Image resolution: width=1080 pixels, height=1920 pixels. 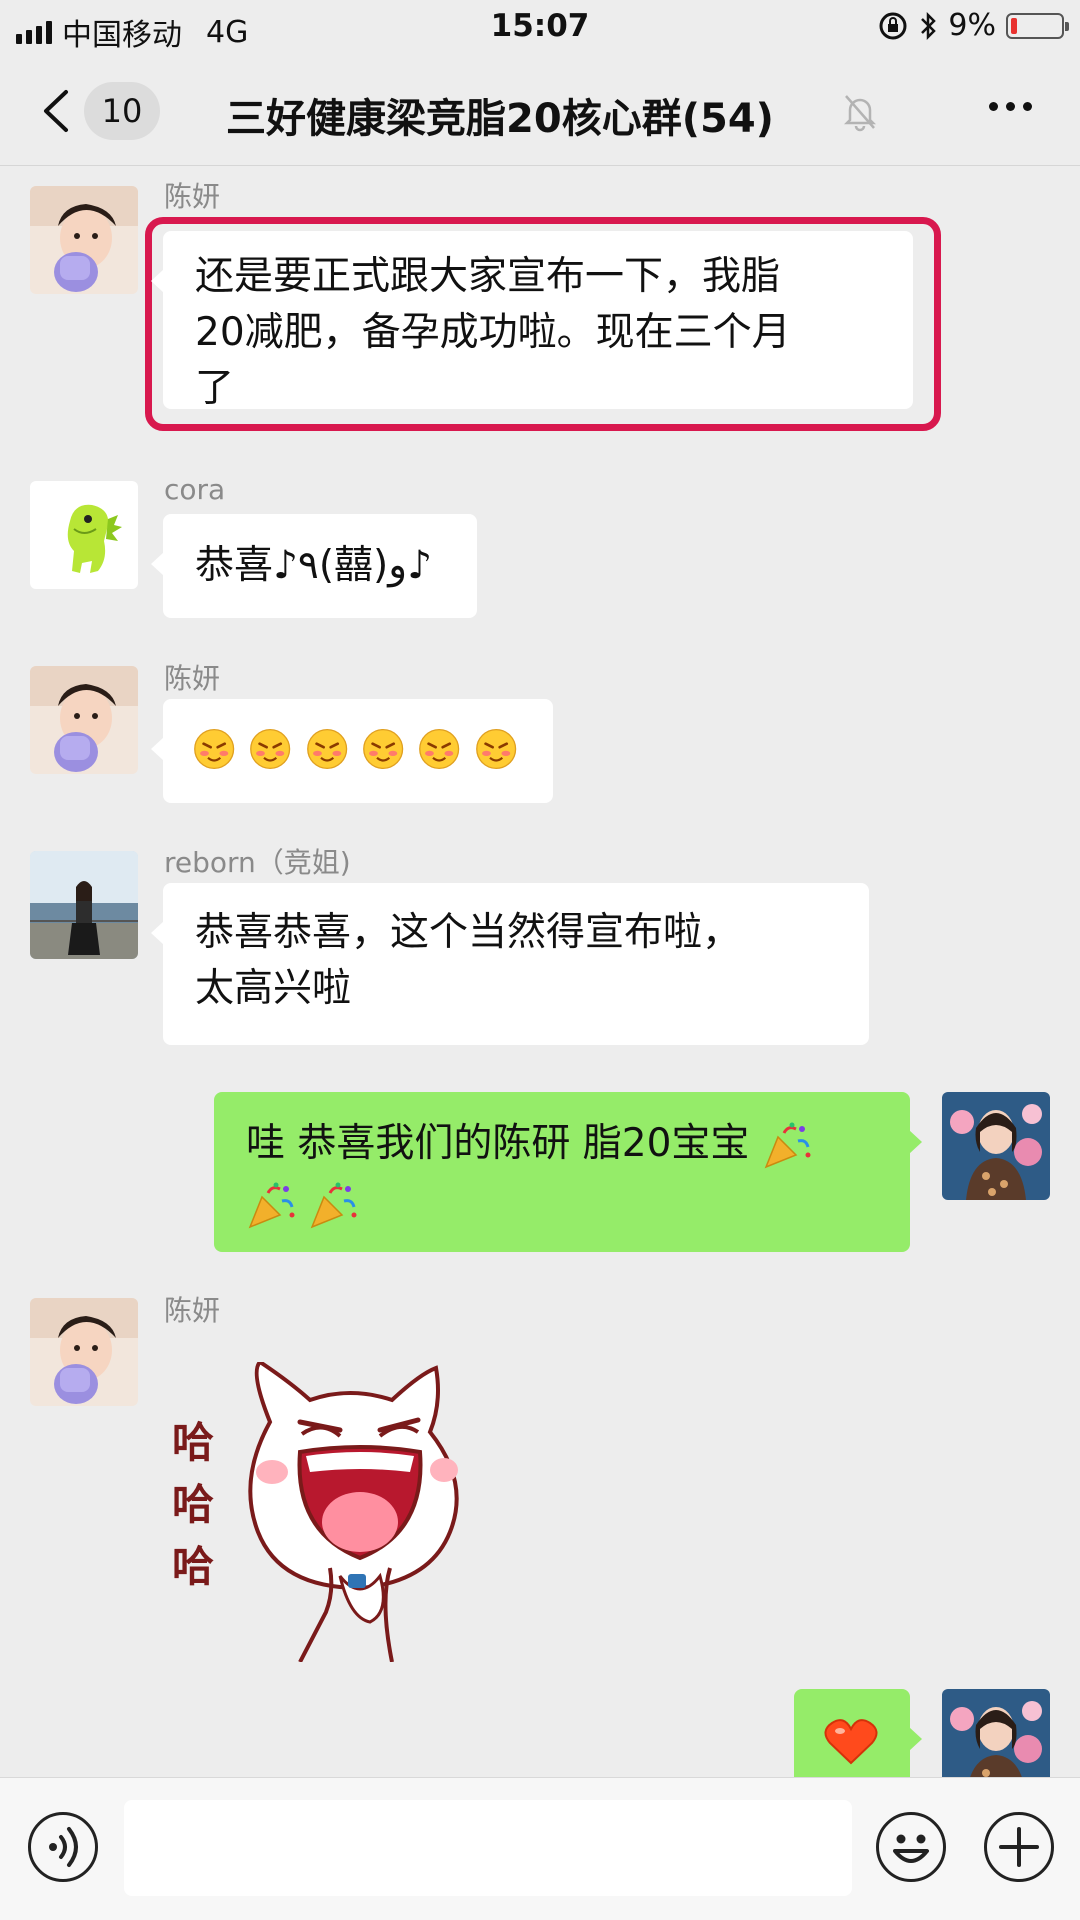 What do you see at coordinates (498, 1143) in the screenshot?
I see `message-line: 哇 恭喜我们的陈研 脂20宝宝` at bounding box center [498, 1143].